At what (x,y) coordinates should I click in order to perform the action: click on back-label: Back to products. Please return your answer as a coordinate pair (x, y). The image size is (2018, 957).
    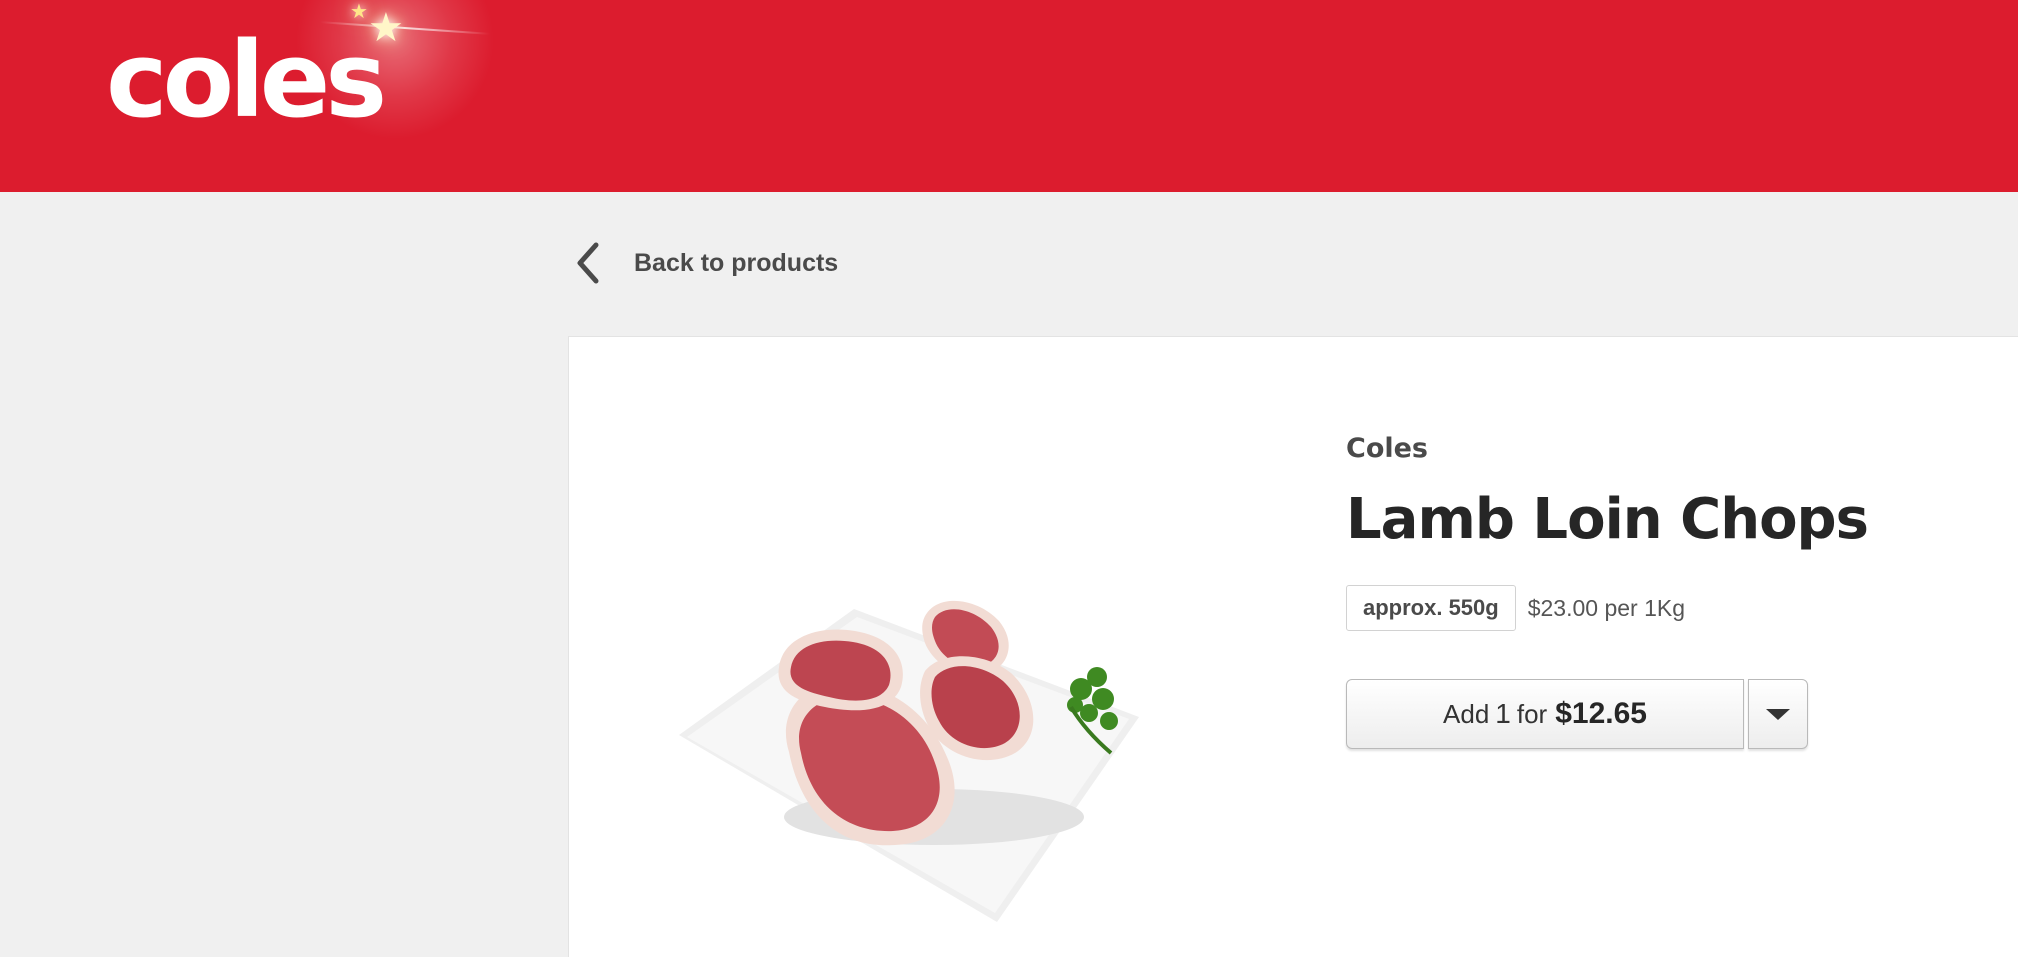
    Looking at the image, I should click on (736, 262).